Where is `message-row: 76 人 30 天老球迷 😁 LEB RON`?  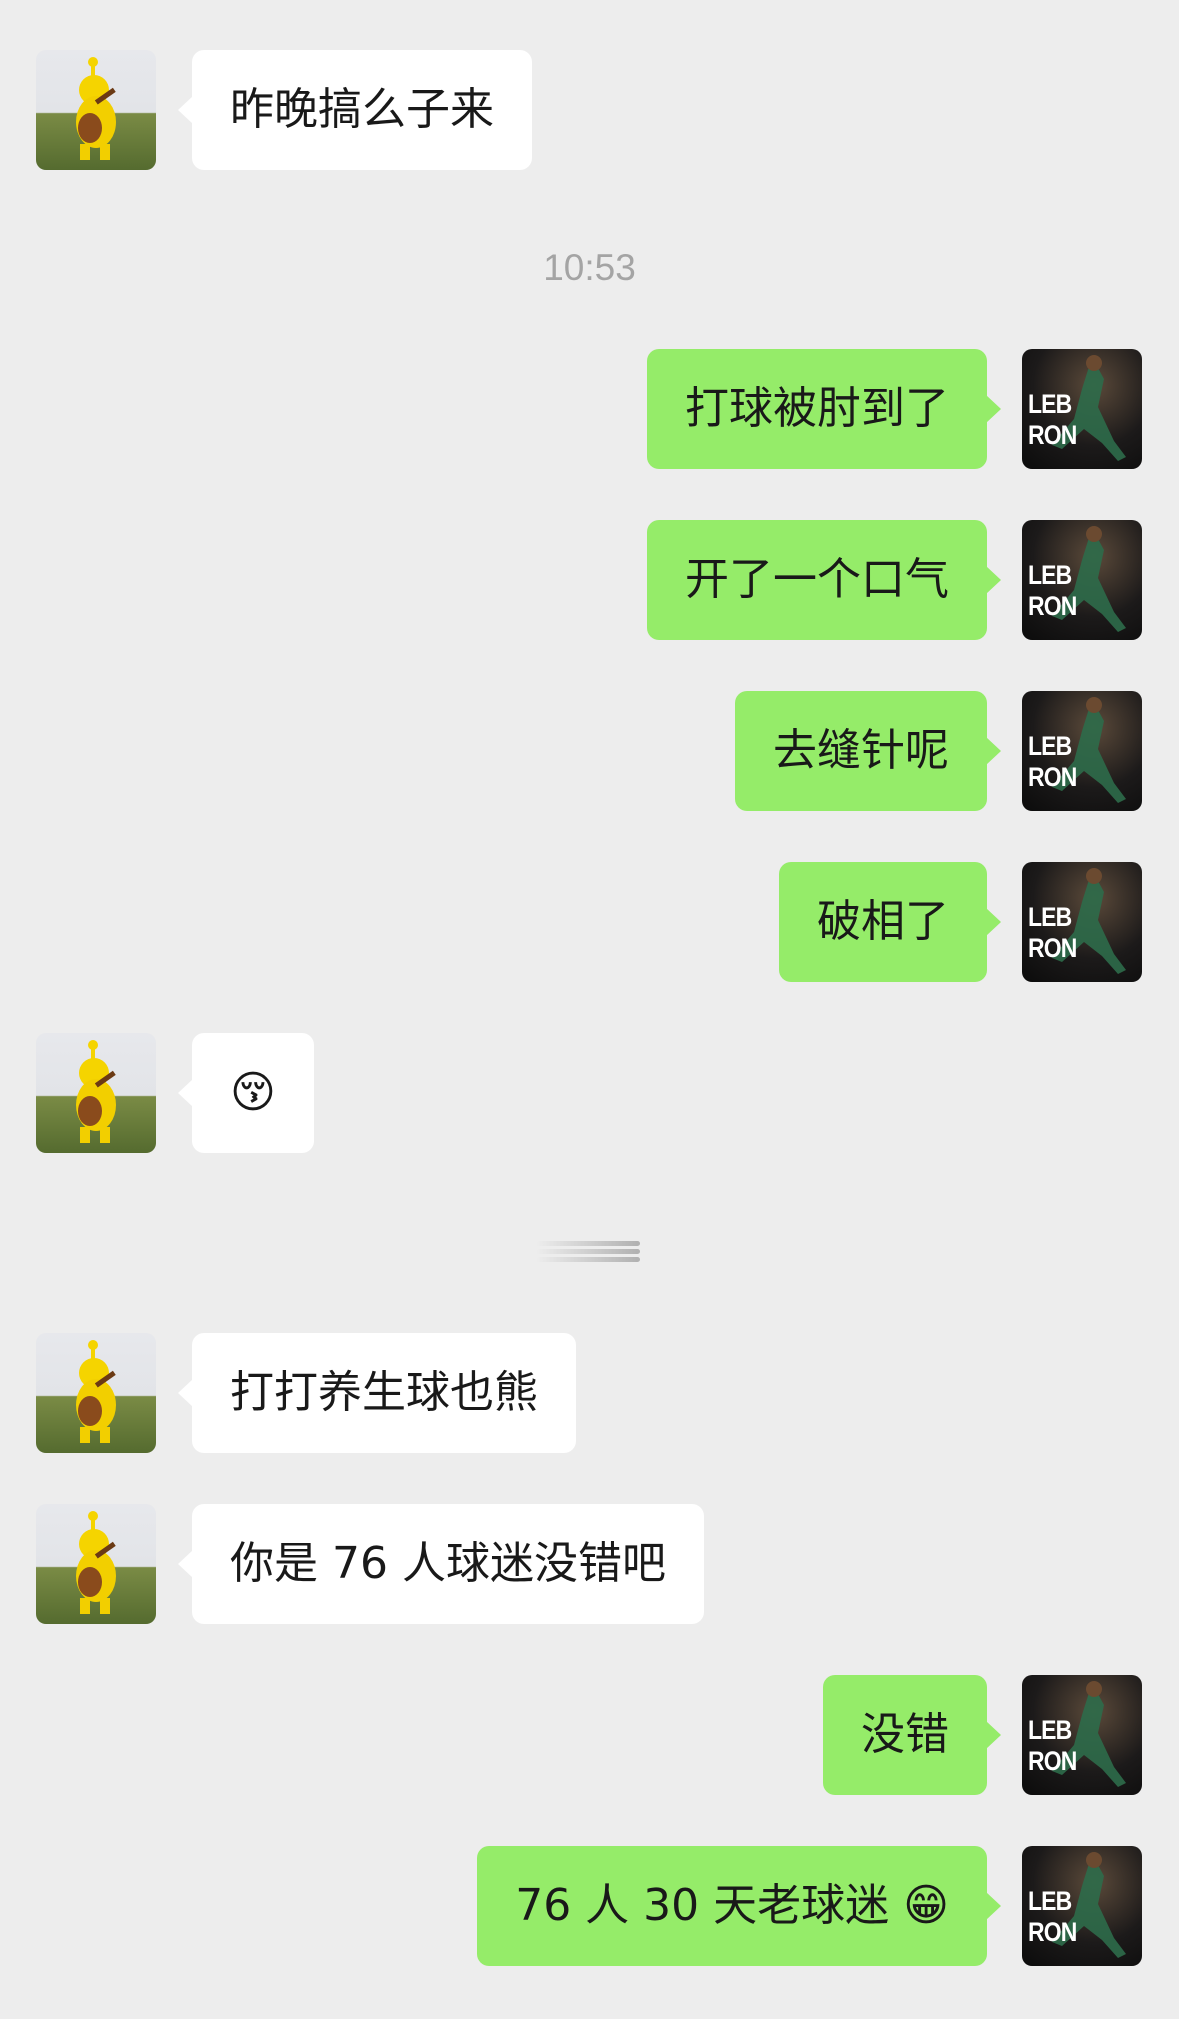 message-row: 76 人 30 天老球迷 😁 LEB RON is located at coordinates (589, 1906).